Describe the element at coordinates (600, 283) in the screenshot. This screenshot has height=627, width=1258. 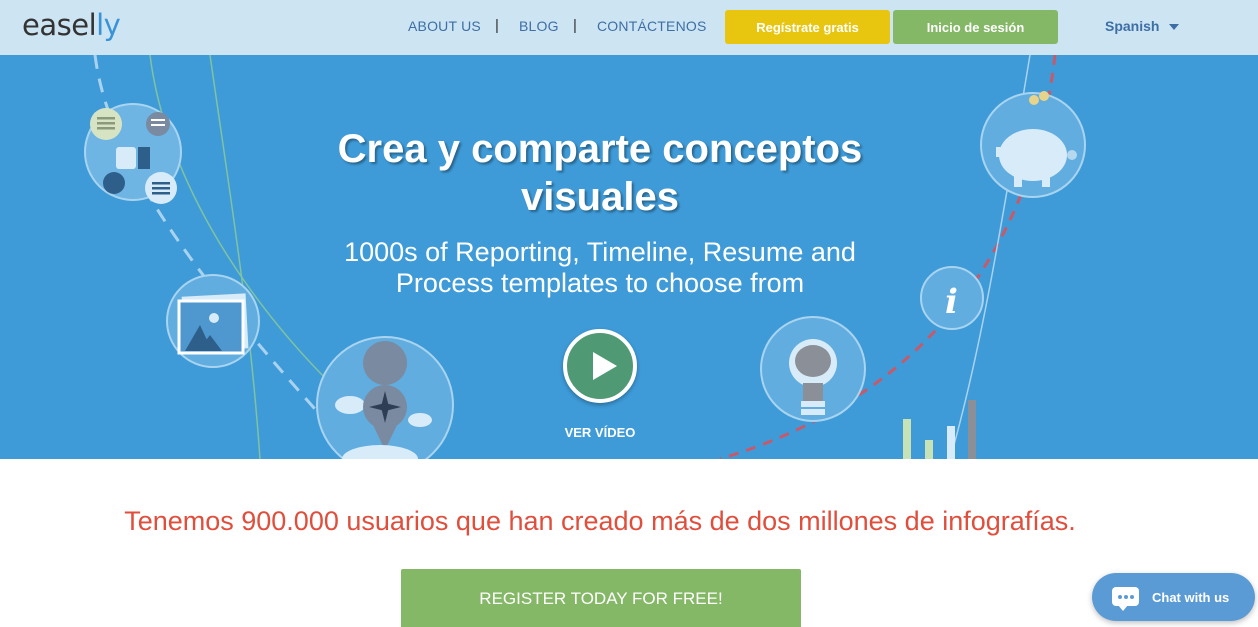
I see `hero-subtitle-line2: Process templates to choose from` at that location.